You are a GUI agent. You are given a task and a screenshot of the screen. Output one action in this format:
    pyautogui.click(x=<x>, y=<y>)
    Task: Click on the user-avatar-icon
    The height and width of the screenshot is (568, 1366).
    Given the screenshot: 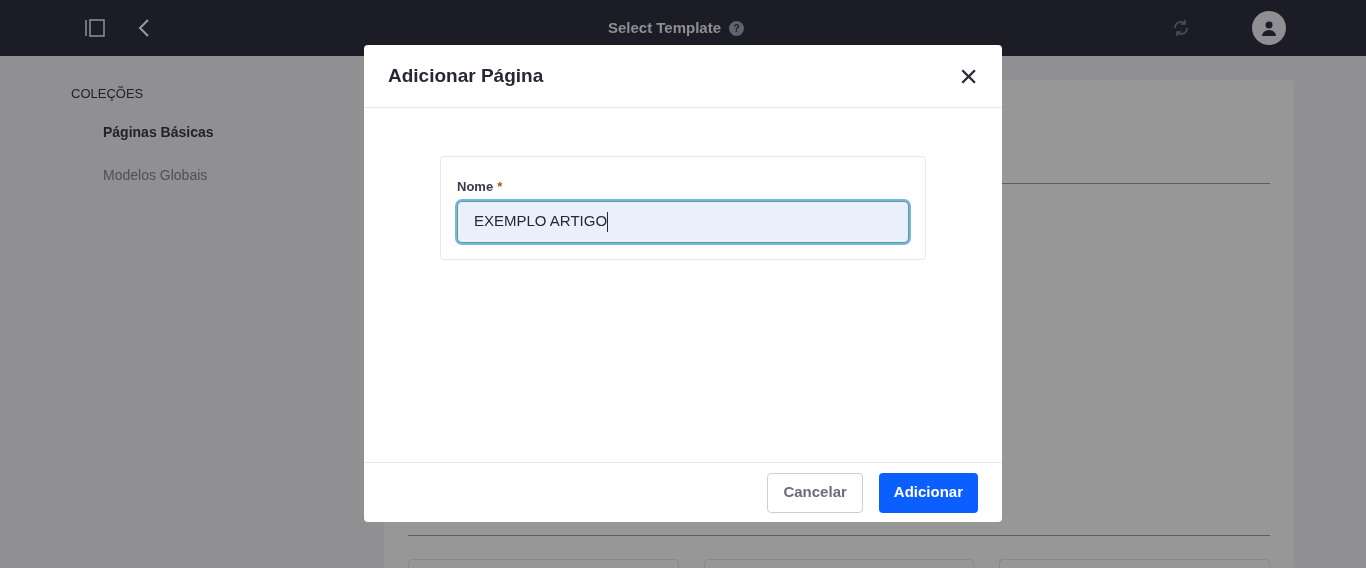 What is the action you would take?
    pyautogui.click(x=1269, y=28)
    